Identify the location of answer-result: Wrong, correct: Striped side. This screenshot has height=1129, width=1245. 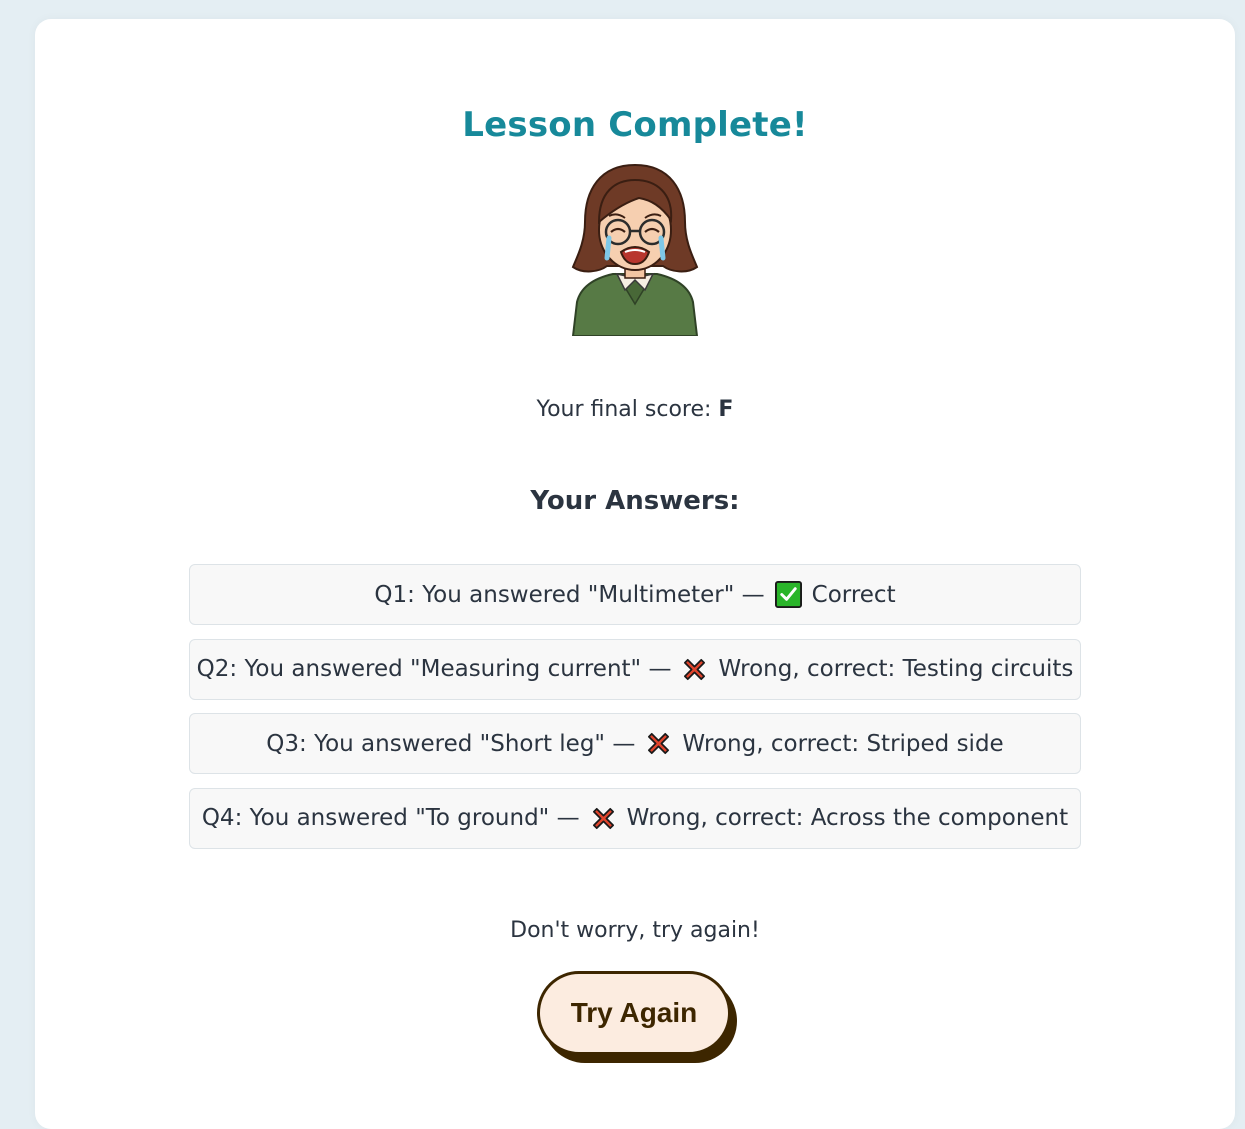
(843, 743).